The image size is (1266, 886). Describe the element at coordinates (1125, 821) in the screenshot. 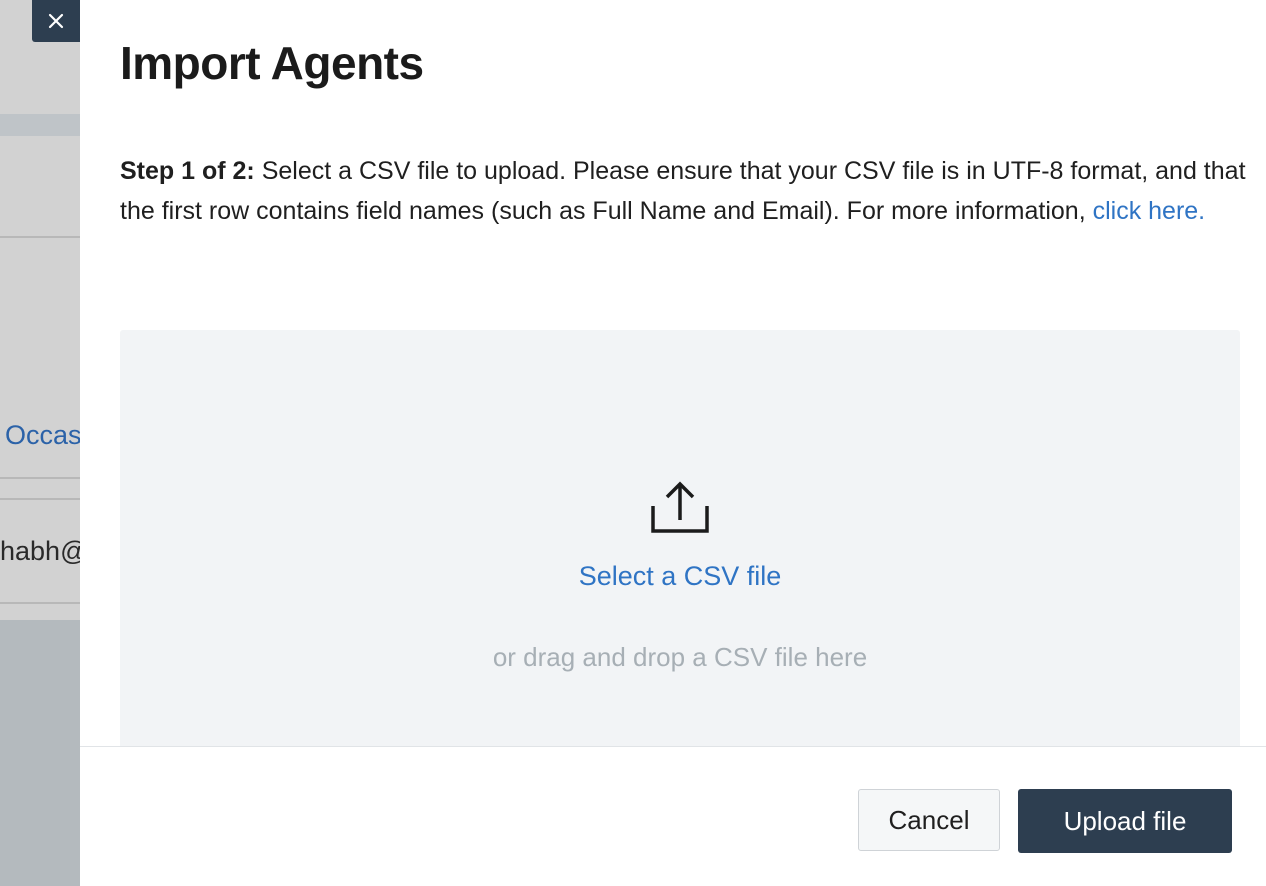

I see `upload-file-button: Upload file` at that location.